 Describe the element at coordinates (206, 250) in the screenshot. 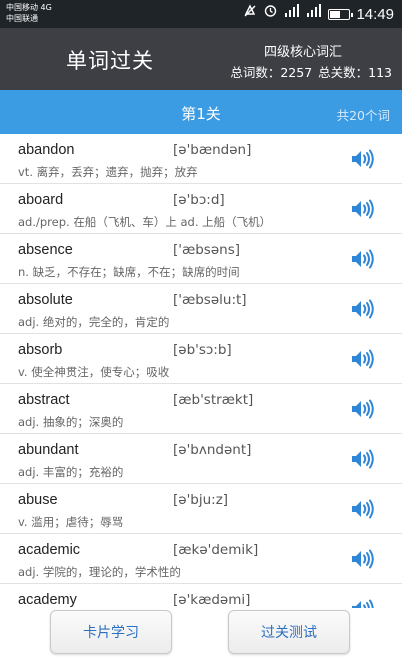

I see `word-phonetic: ['æbsəns]` at that location.